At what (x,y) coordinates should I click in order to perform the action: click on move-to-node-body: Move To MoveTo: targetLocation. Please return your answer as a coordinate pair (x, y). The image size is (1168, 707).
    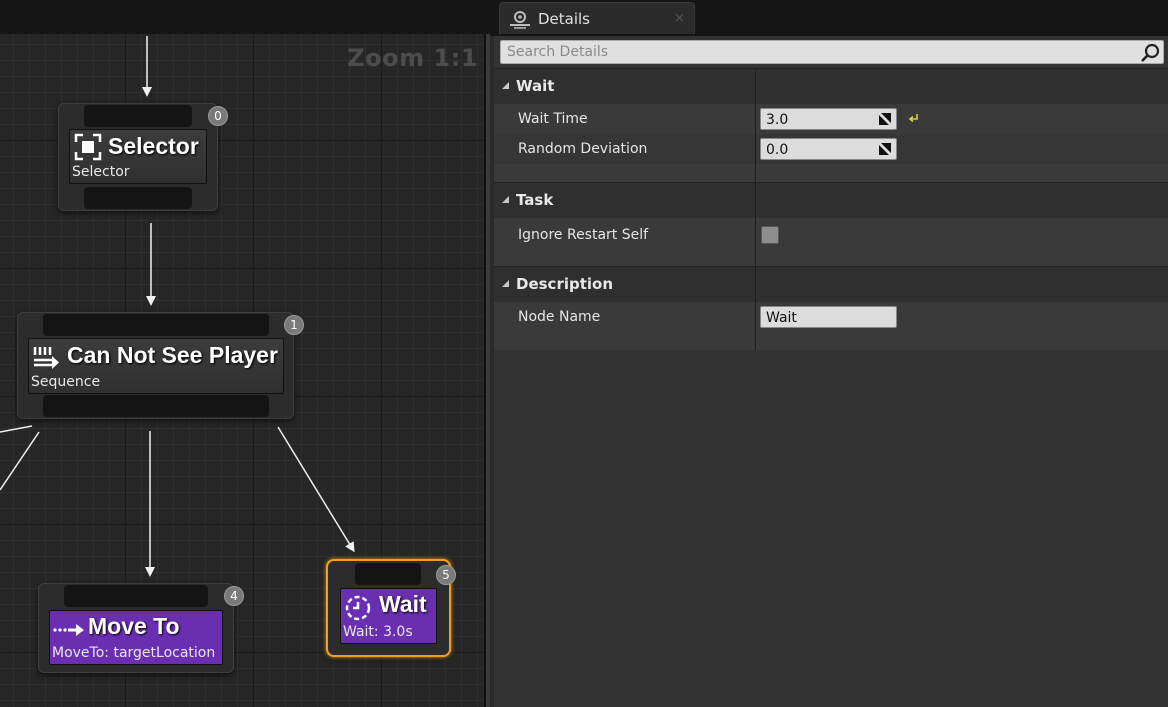
    Looking at the image, I should click on (136, 637).